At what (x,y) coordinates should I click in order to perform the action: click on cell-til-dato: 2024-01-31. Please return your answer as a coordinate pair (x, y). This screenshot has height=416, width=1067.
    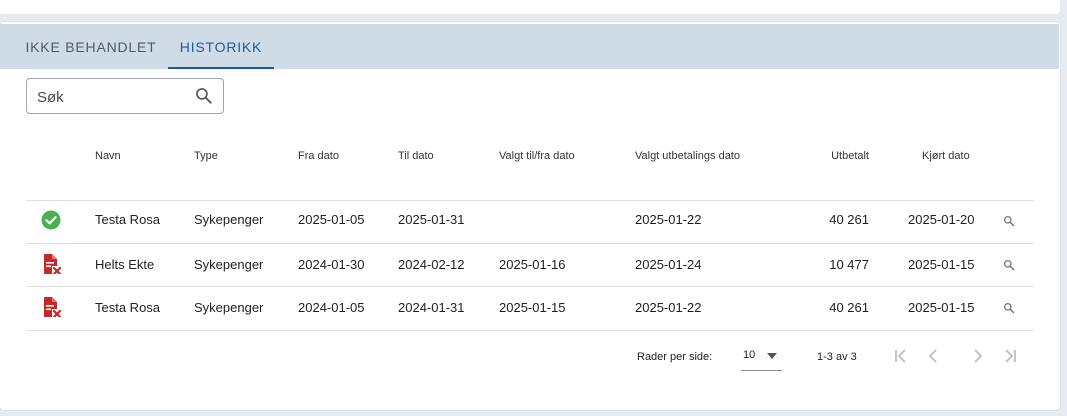
    Looking at the image, I should click on (431, 307).